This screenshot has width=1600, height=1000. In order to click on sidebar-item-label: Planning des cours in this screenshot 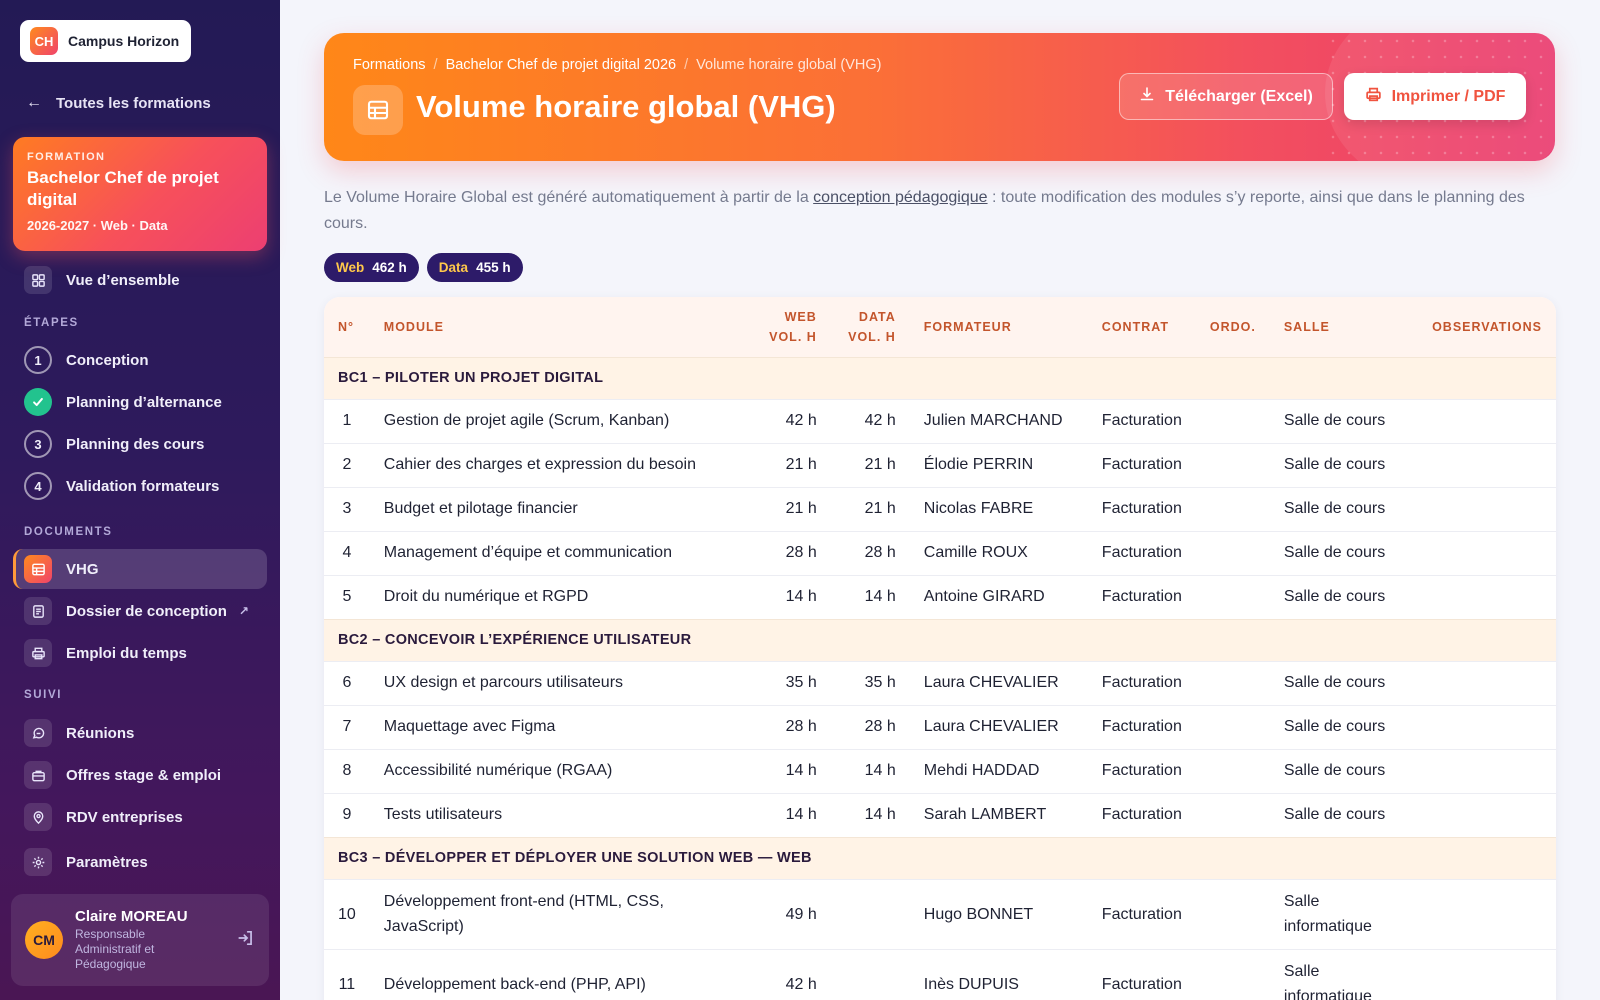, I will do `click(135, 444)`.